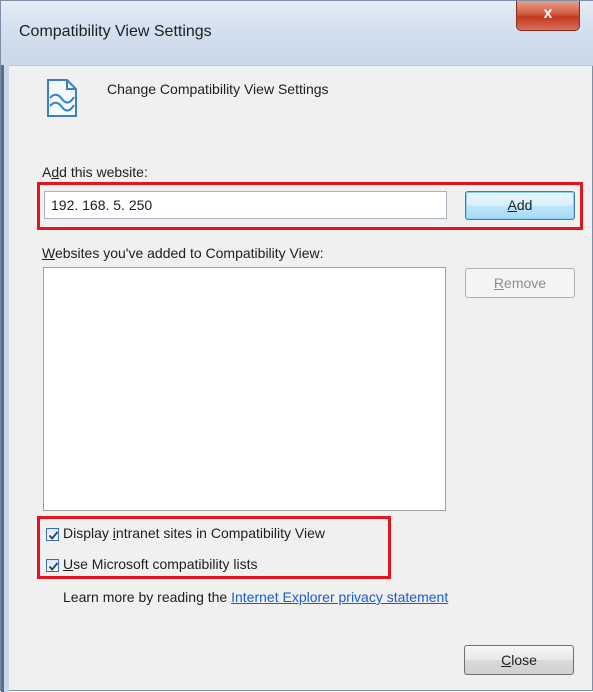  What do you see at coordinates (68, 564) in the screenshot?
I see `ms-lists-label-accel: U` at bounding box center [68, 564].